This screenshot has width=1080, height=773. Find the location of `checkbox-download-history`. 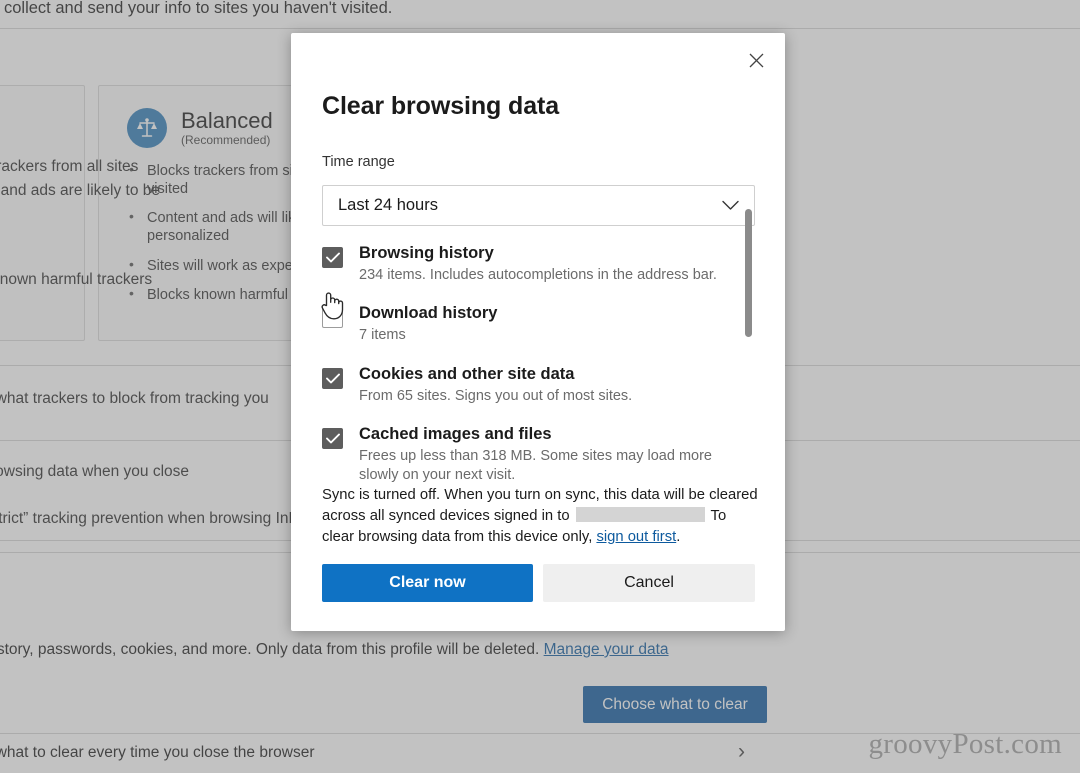

checkbox-download-history is located at coordinates (332, 318).